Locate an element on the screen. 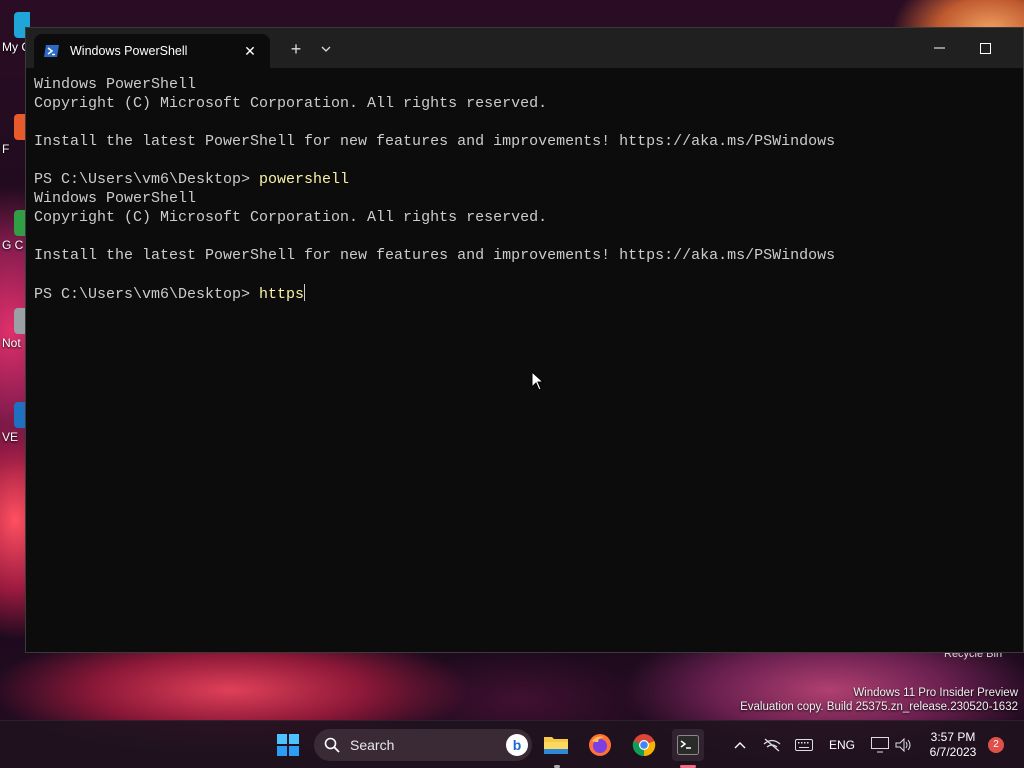 The height and width of the screenshot is (768, 1024). mouse-cursor-icon is located at coordinates (538, 381).